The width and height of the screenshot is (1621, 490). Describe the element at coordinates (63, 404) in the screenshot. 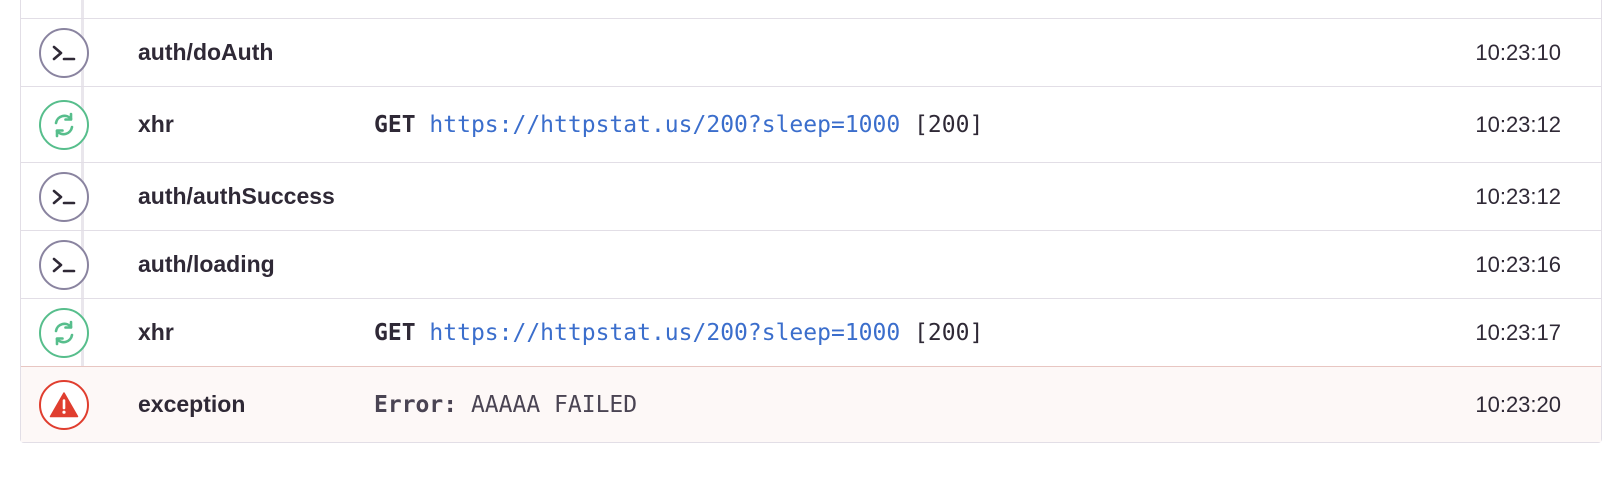

I see `warning-triangle-icon` at that location.